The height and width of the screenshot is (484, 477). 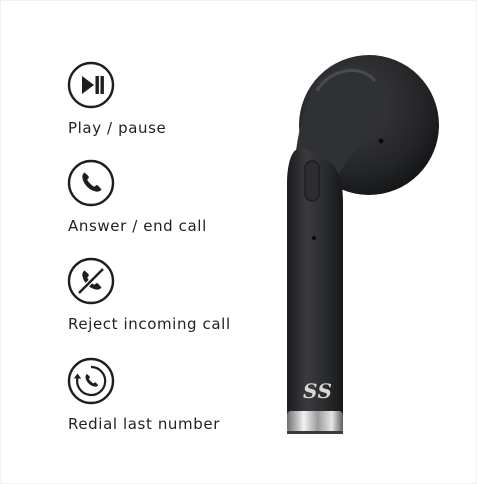 I want to click on phone-crossed-icon, so click(x=91, y=281).